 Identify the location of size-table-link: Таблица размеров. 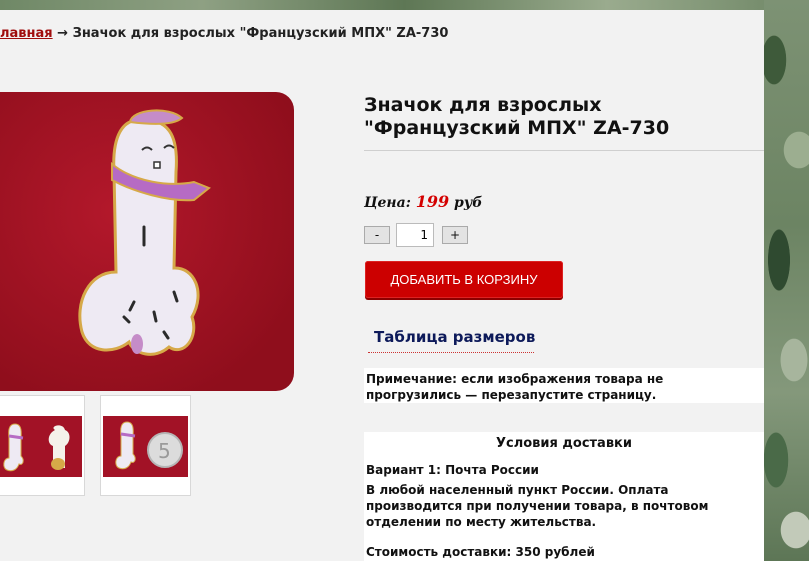
(454, 337).